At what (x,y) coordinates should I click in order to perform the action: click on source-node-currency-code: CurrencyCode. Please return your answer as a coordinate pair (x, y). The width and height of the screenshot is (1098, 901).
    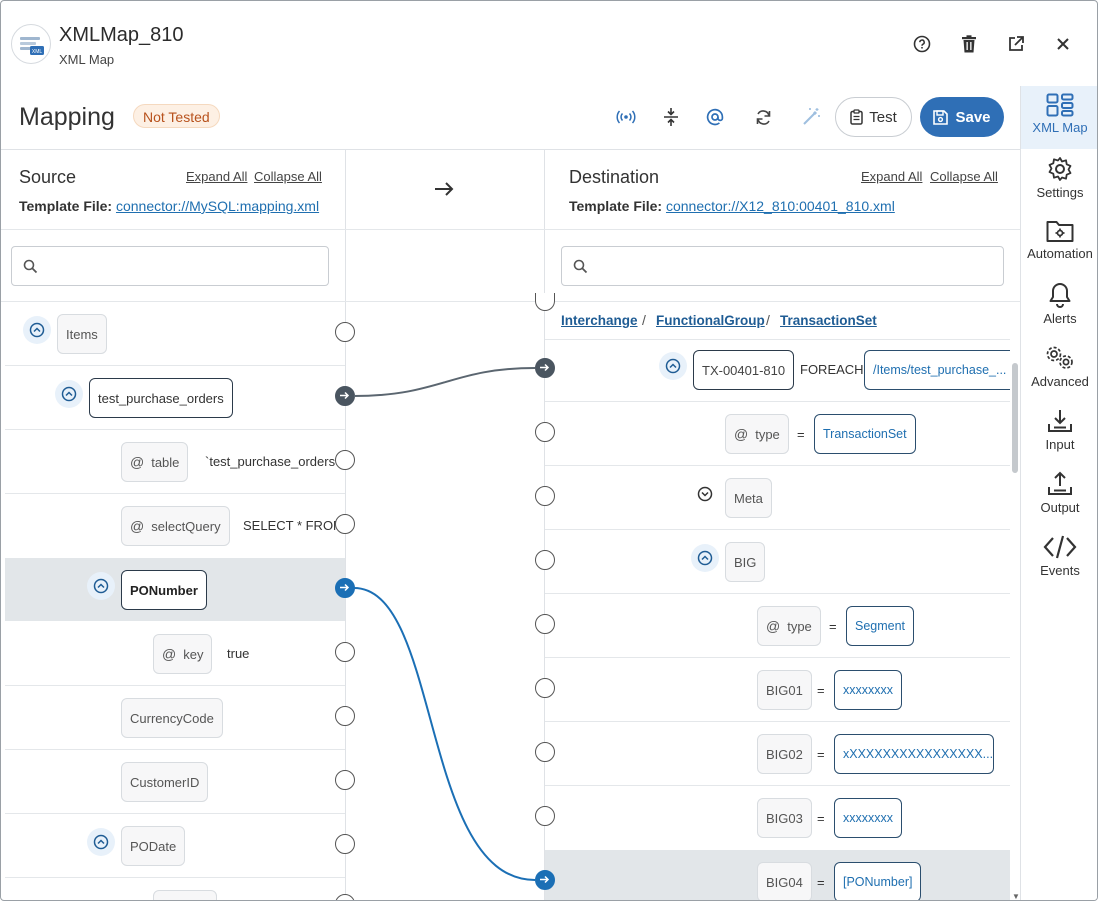
    Looking at the image, I should click on (172, 718).